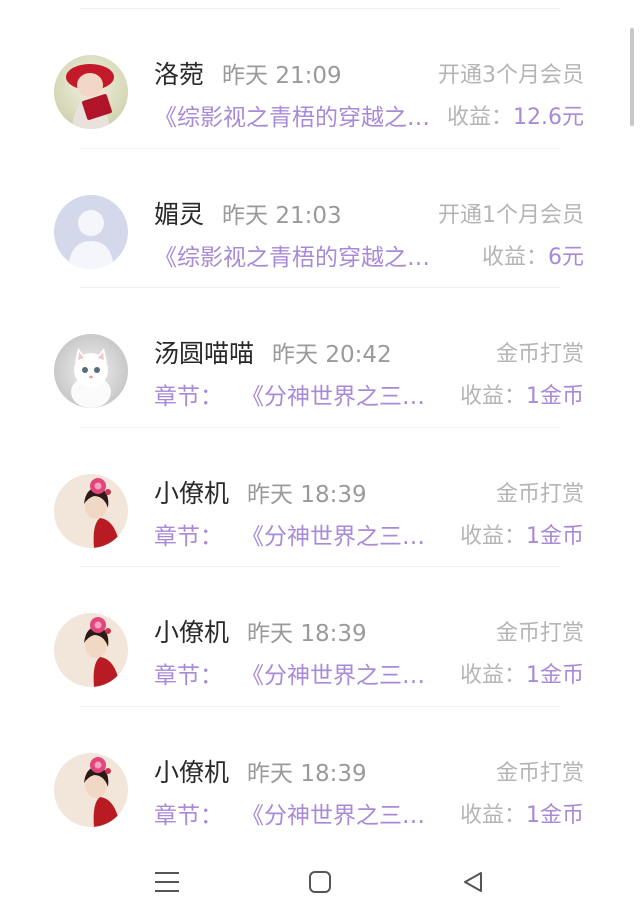 This screenshot has width=640, height=919. I want to click on record-time: 昨天 20:42, so click(332, 355).